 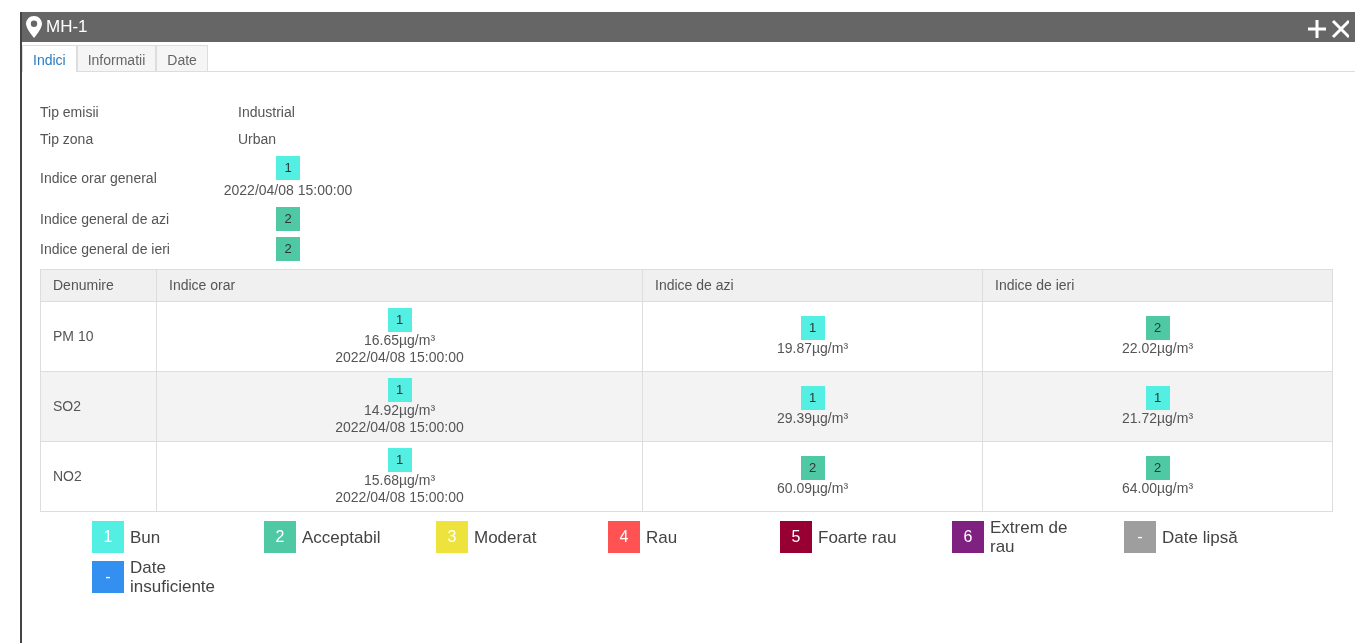 I want to click on table-cell: SO2, so click(x=98, y=406).